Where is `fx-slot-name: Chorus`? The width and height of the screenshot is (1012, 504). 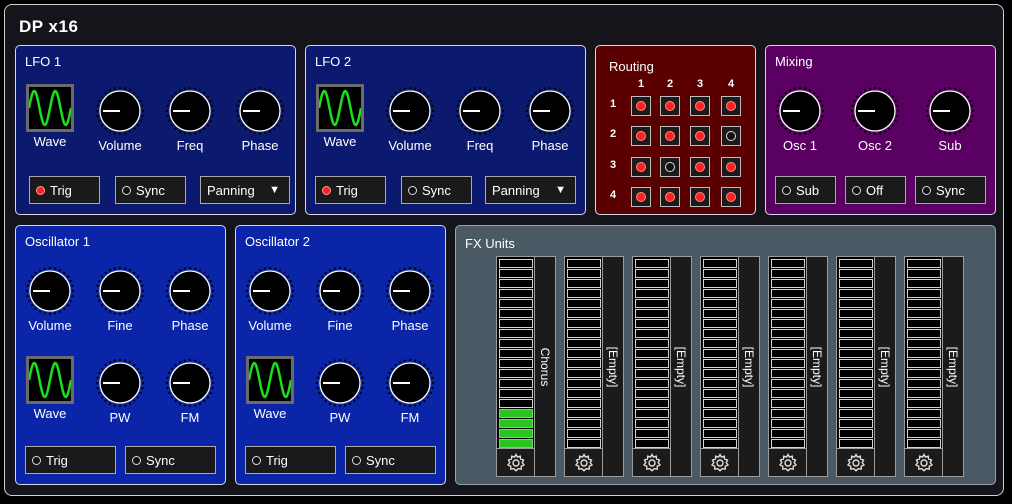
fx-slot-name: Chorus is located at coordinates (545, 366).